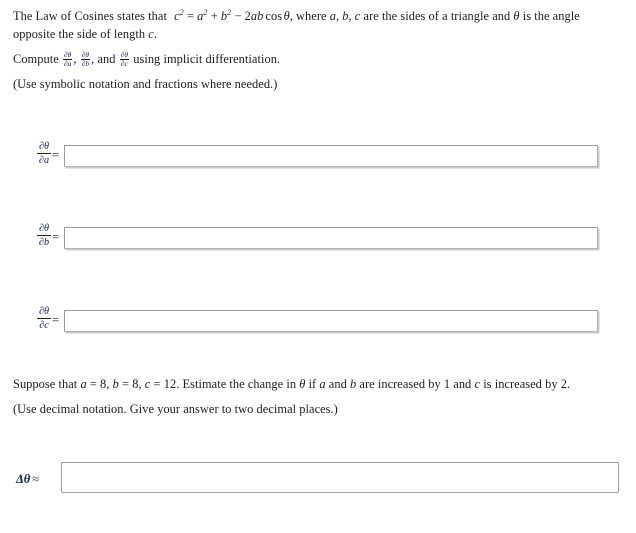 Image resolution: width=636 pixels, height=533 pixels. Describe the element at coordinates (44, 160) in the screenshot. I see `row1-denominator: ∂a` at that location.